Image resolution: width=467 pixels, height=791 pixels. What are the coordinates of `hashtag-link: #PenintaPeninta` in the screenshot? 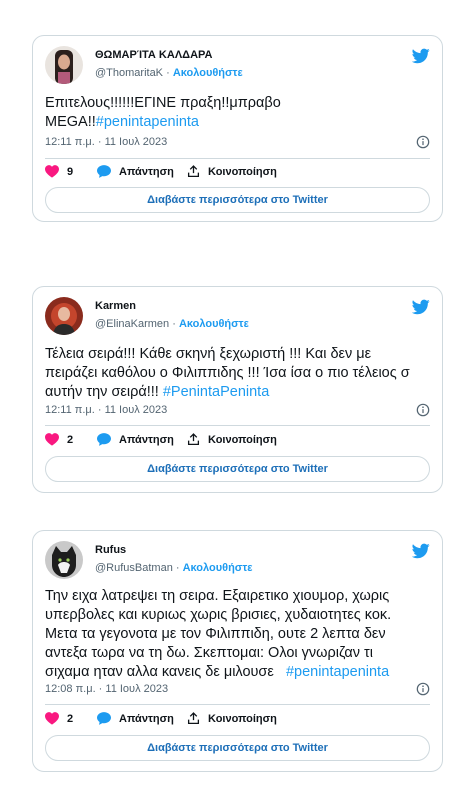 It's located at (216, 392).